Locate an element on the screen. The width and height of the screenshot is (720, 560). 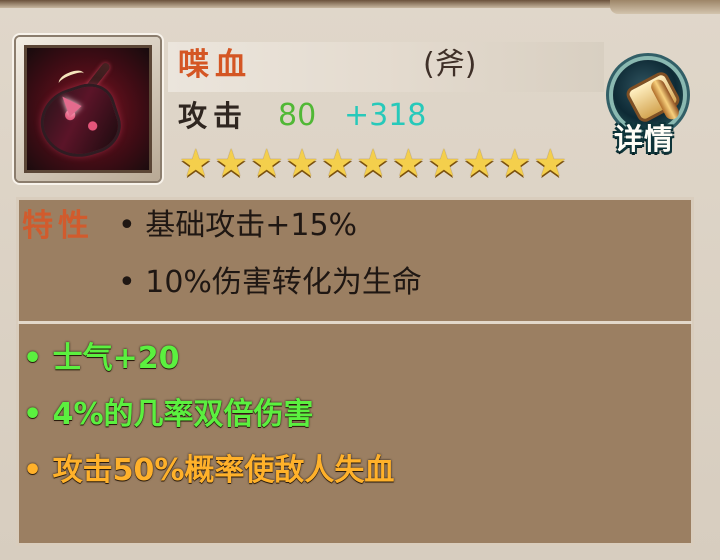
trait-item: • 10%伤害转化为生命 is located at coordinates (270, 282).